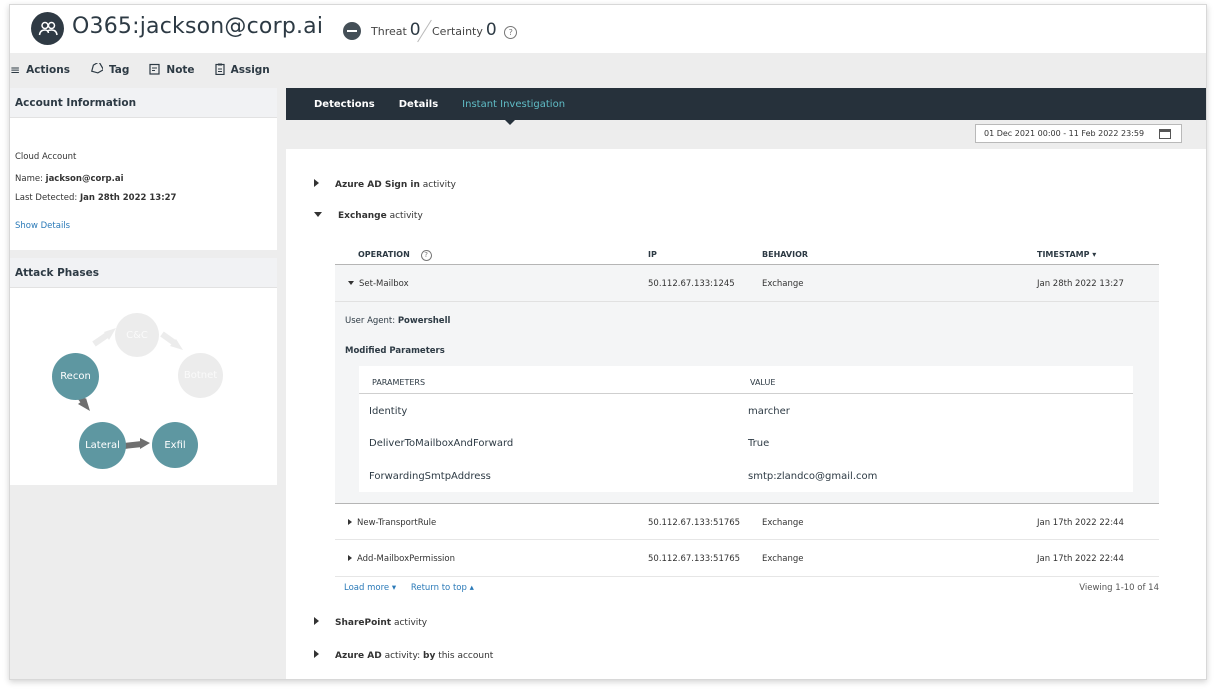 The image size is (1216, 689). Describe the element at coordinates (45, 157) in the screenshot. I see `account-type: Cloud Account` at that location.